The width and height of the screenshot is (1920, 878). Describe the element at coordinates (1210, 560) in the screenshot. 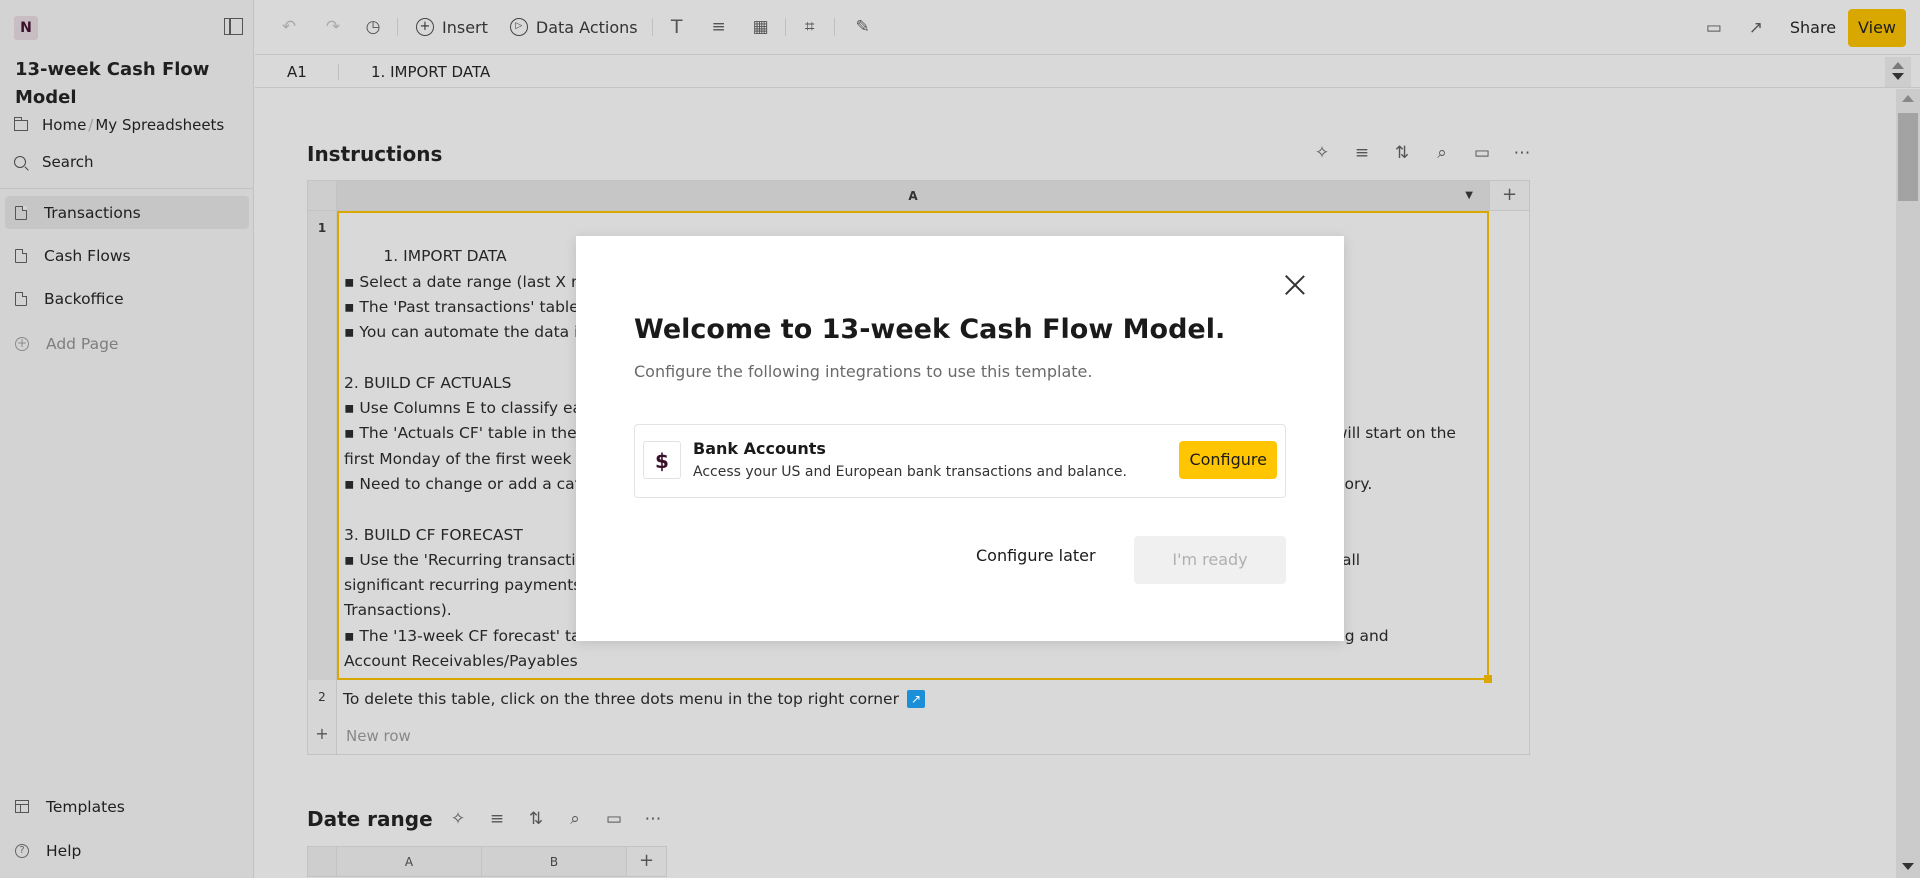

I see `im-ready-button: I'm ready` at that location.